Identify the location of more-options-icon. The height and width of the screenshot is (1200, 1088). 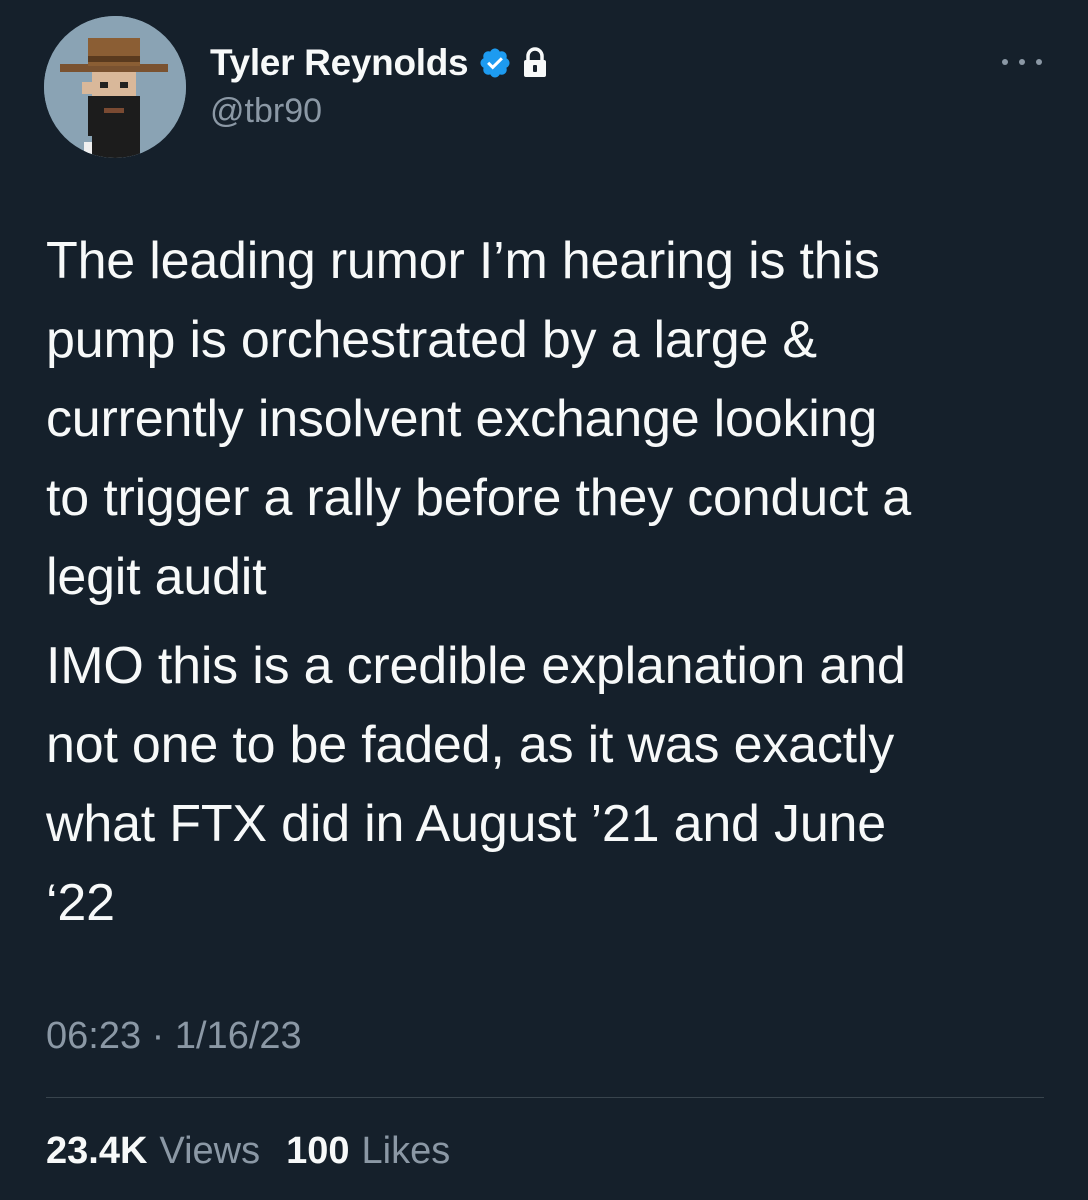
(1005, 62).